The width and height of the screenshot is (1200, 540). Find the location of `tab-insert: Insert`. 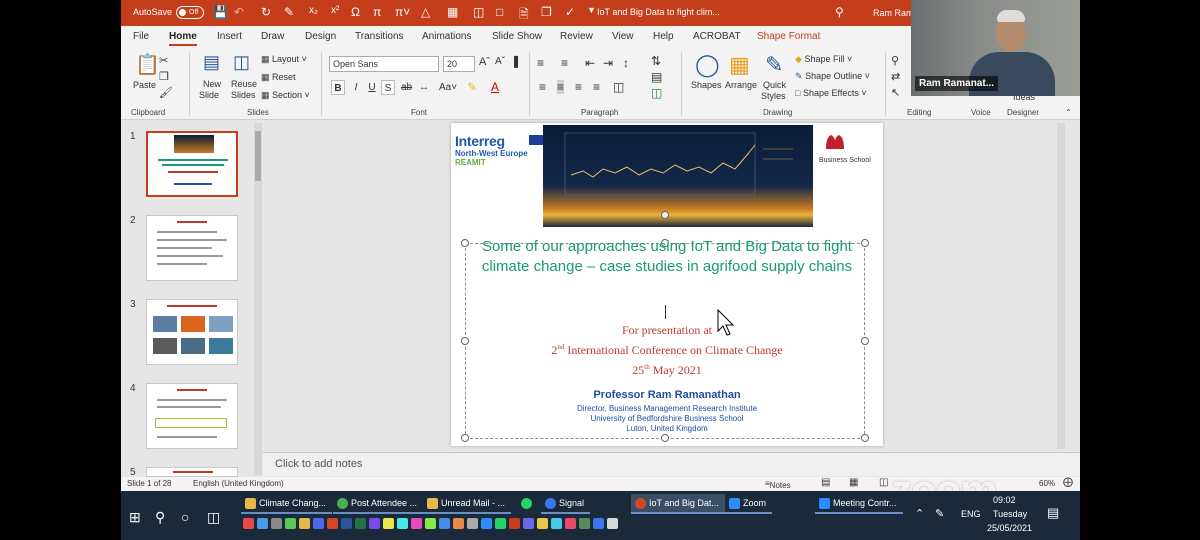

tab-insert: Insert is located at coordinates (229, 36).